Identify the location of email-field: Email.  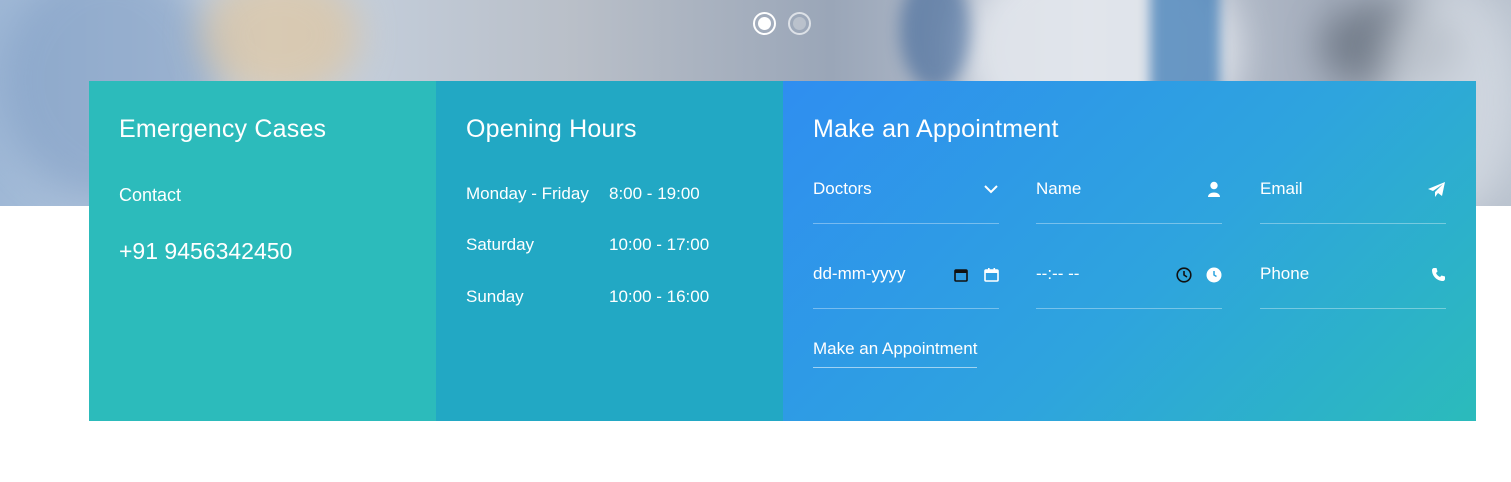
(1353, 195).